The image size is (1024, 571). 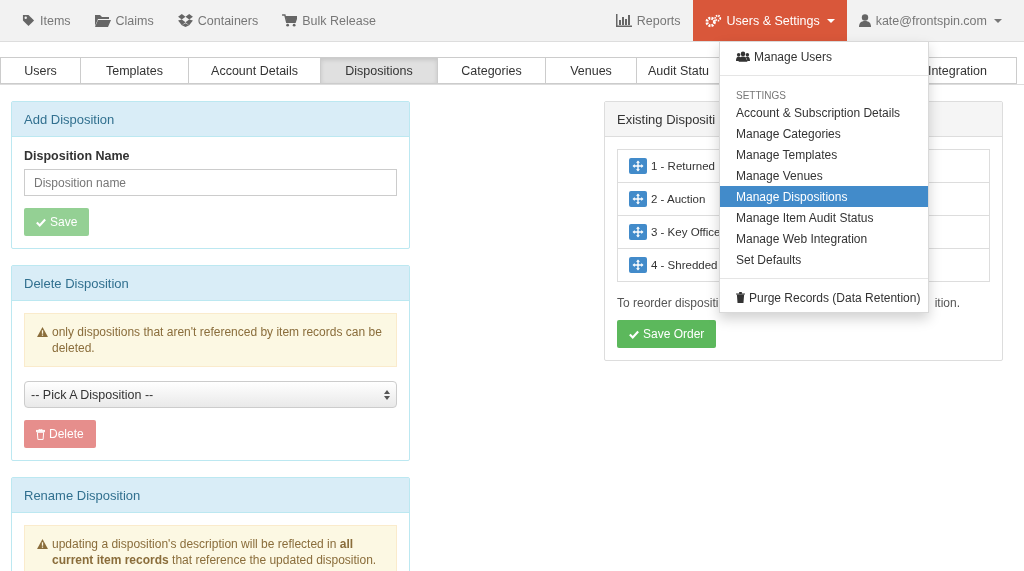 What do you see at coordinates (210, 283) in the screenshot?
I see `panel-heading: Delete Disposition` at bounding box center [210, 283].